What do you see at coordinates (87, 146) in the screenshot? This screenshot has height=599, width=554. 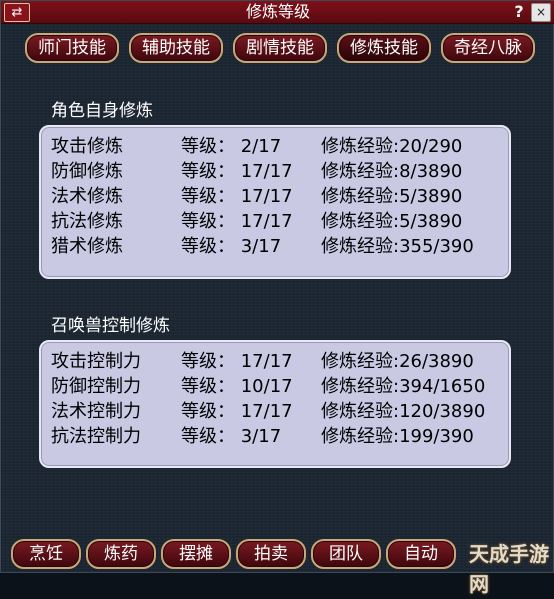 I see `skill-name: 攻击修炼` at bounding box center [87, 146].